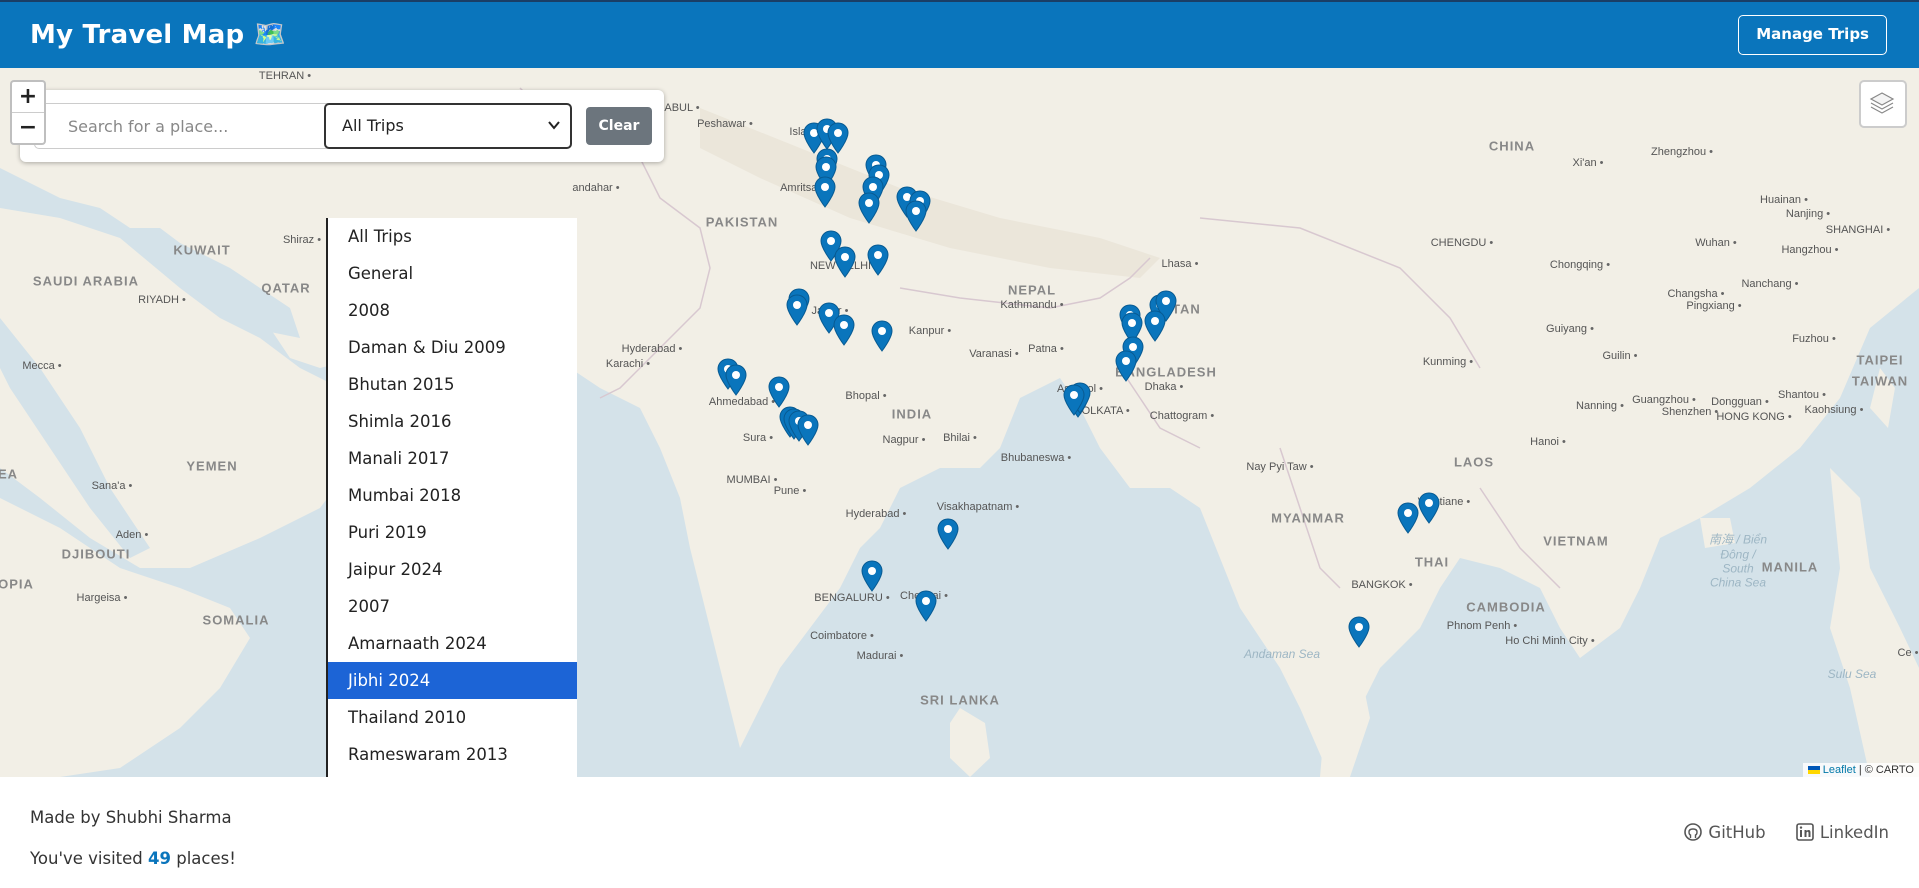 The height and width of the screenshot is (888, 1919). I want to click on leaflet-link: Leaflet, so click(1839, 770).